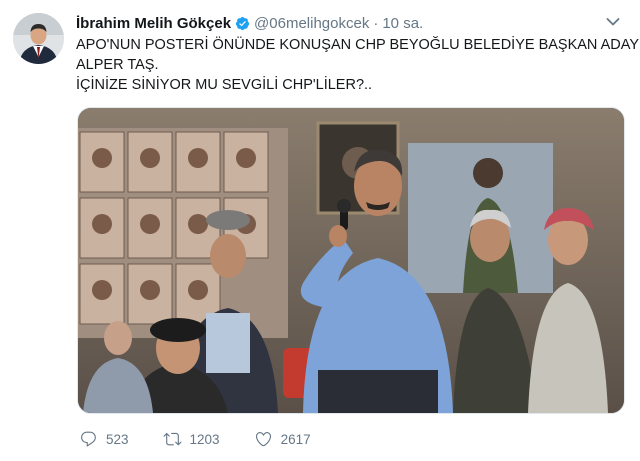  Describe the element at coordinates (224, 85) in the screenshot. I see `tweet-text-line: İÇİNİZE SİNİYOR MU SEVGİLİ CHP'LİLER?..` at that location.